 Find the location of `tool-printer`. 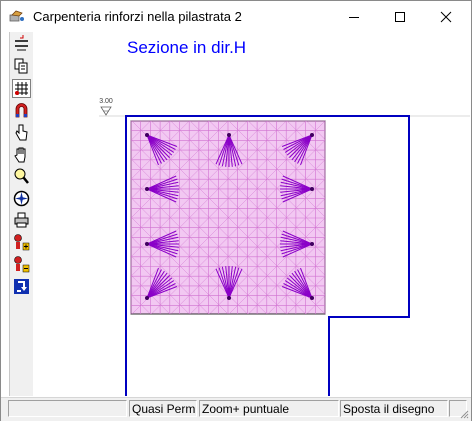

tool-printer is located at coordinates (21, 220).